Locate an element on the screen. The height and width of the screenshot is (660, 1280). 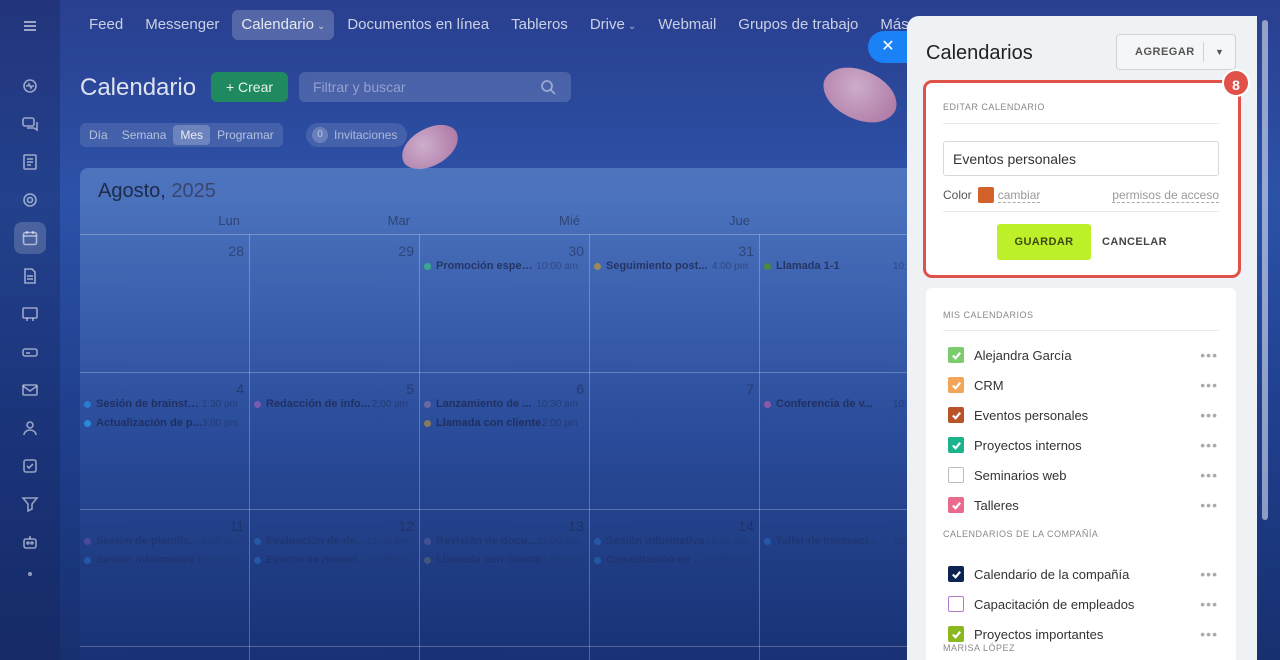
calendar-event: Taller de innovaci... 12:00 is located at coordinates (844, 541).